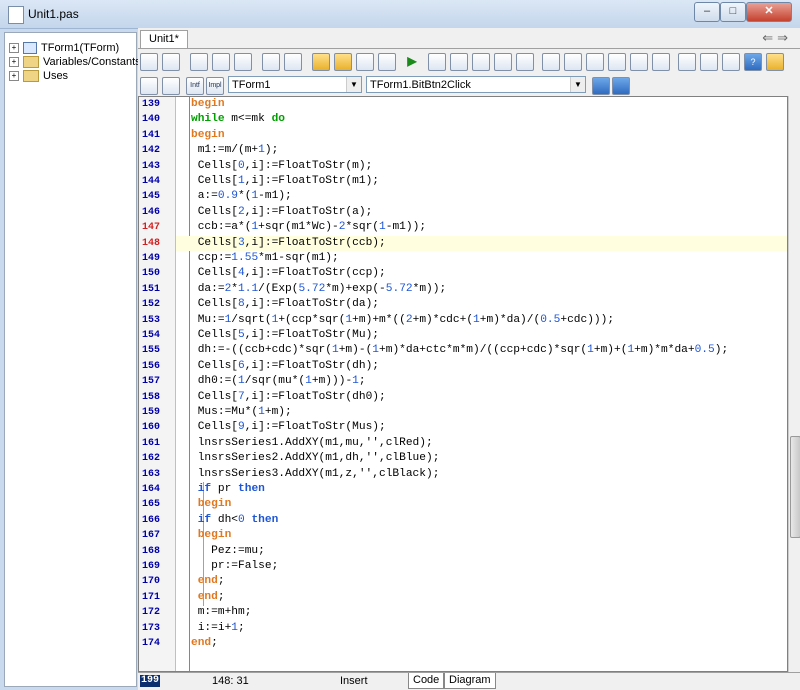 This screenshot has height=690, width=800. Describe the element at coordinates (343, 62) in the screenshot. I see `remove-file-icon` at that location.